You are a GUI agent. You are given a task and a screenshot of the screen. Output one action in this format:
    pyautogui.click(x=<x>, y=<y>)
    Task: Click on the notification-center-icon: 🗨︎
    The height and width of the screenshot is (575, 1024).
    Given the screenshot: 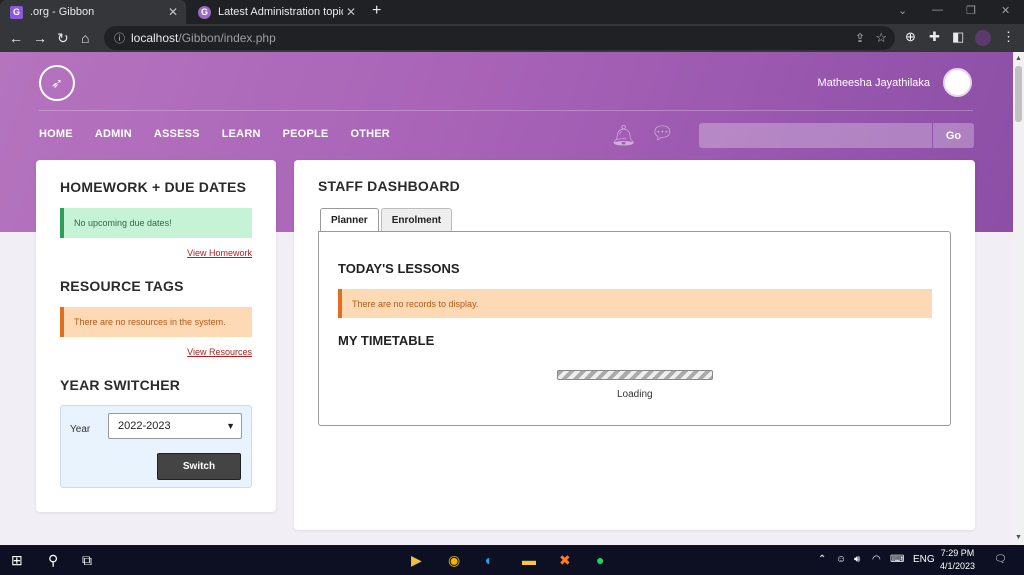 What is the action you would take?
    pyautogui.click(x=1000, y=559)
    